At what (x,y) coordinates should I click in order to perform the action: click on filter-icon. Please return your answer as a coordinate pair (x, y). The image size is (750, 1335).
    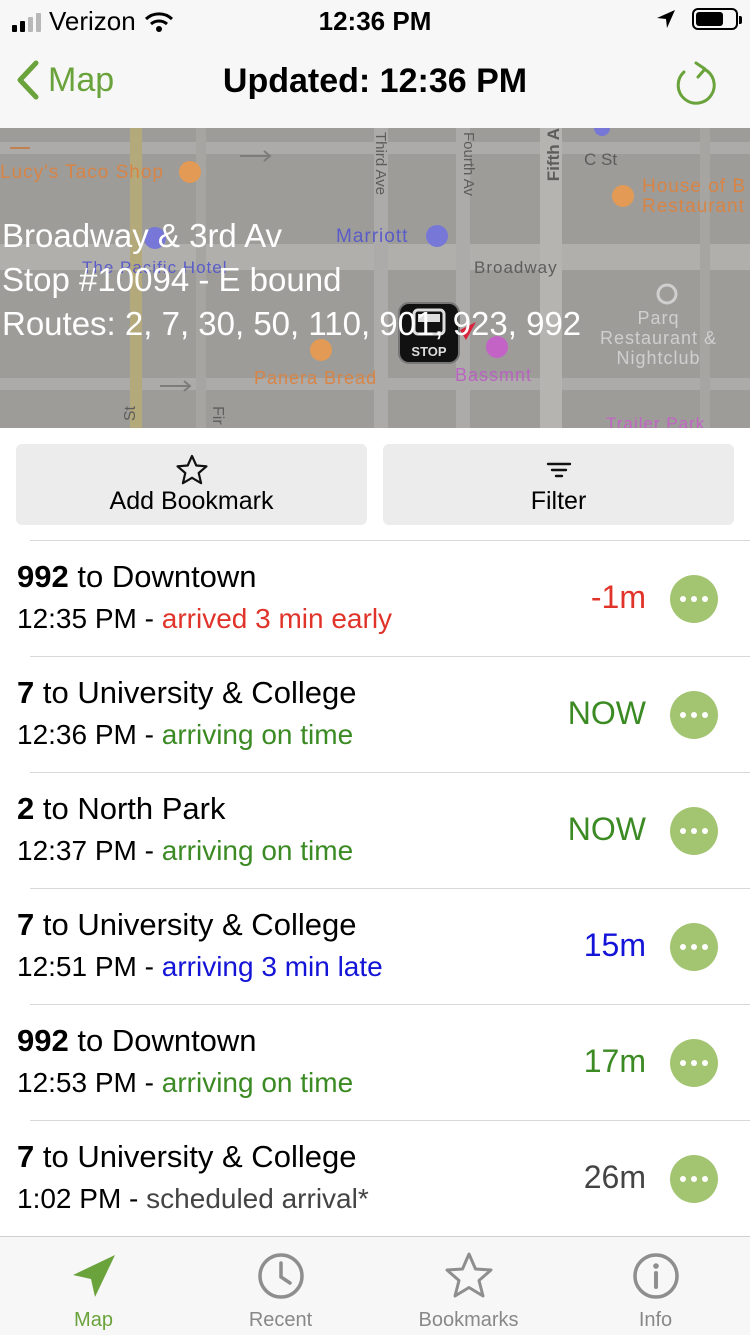
    Looking at the image, I should click on (558, 470).